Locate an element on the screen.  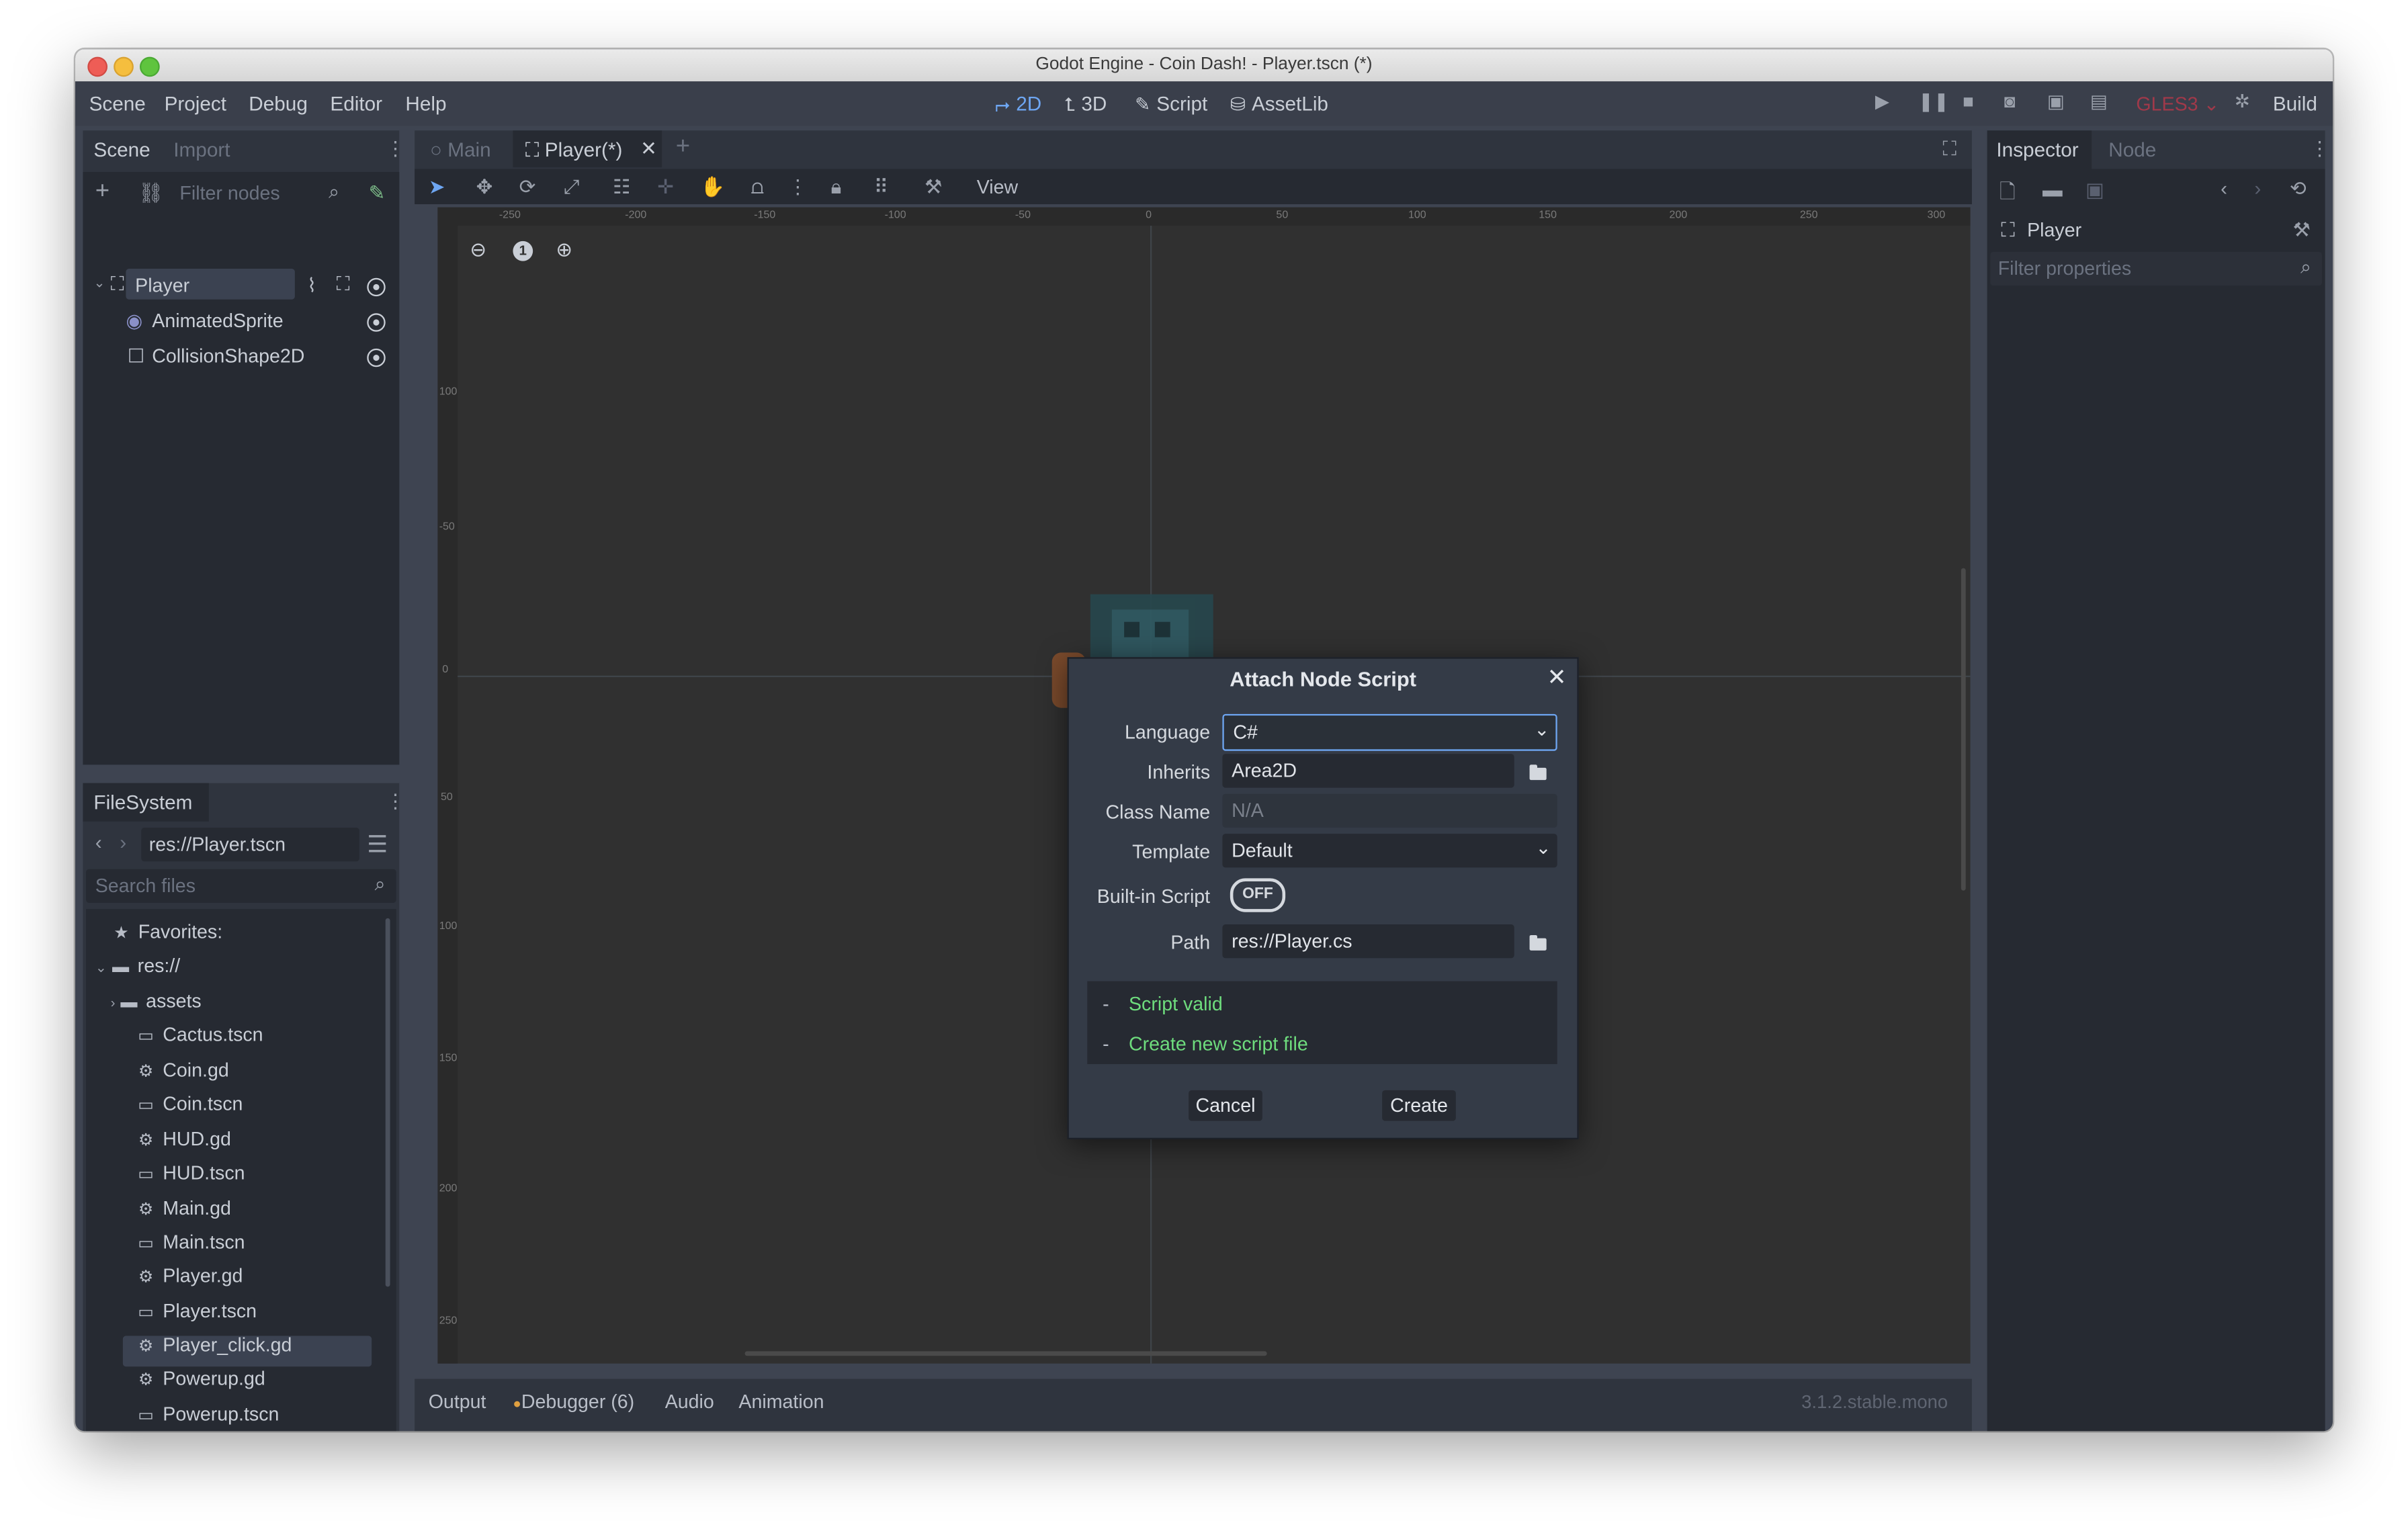
zoom-reset-button: 1 is located at coordinates (523, 249).